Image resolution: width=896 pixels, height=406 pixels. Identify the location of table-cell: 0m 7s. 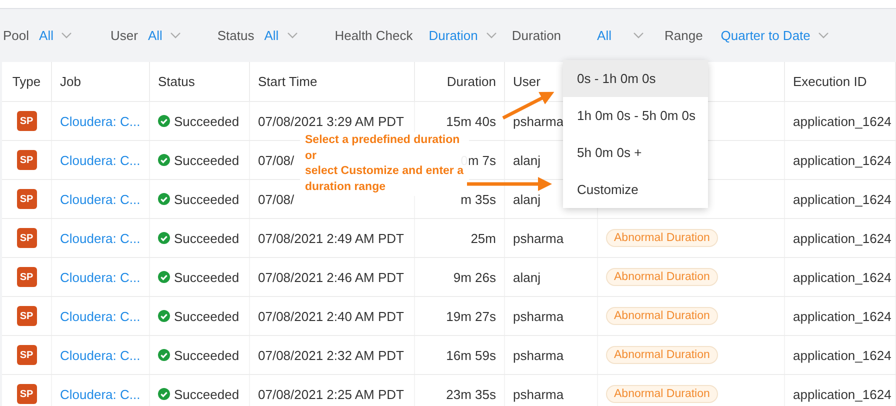
(478, 160).